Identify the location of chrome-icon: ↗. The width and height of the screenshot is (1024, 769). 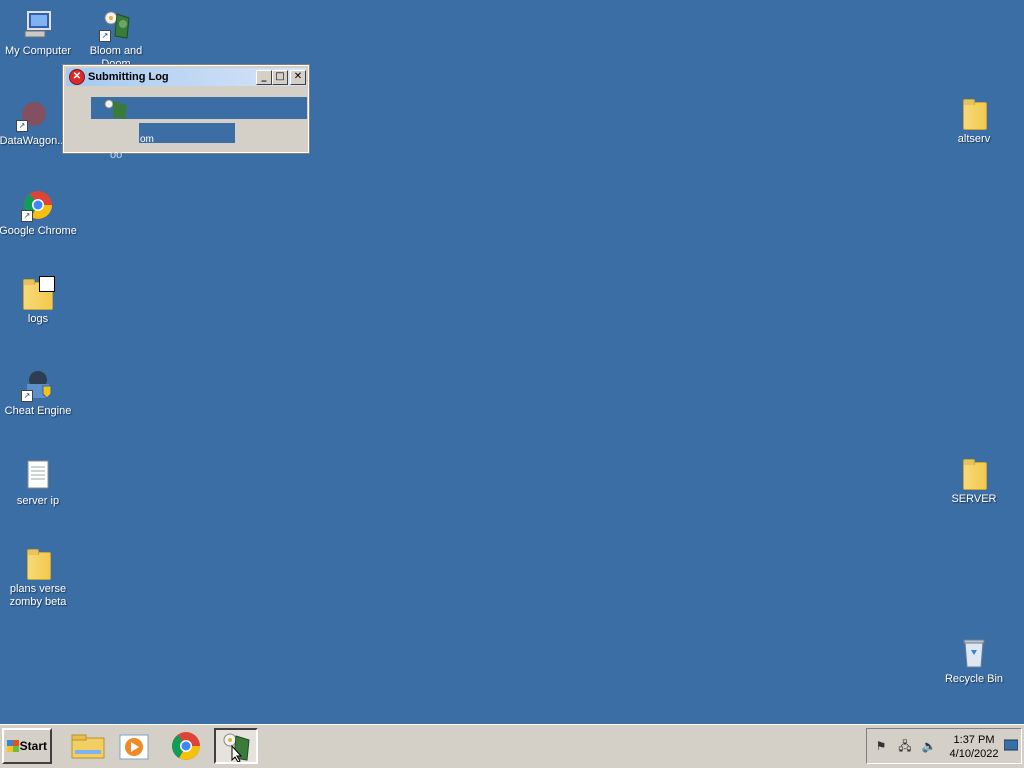
(38, 205).